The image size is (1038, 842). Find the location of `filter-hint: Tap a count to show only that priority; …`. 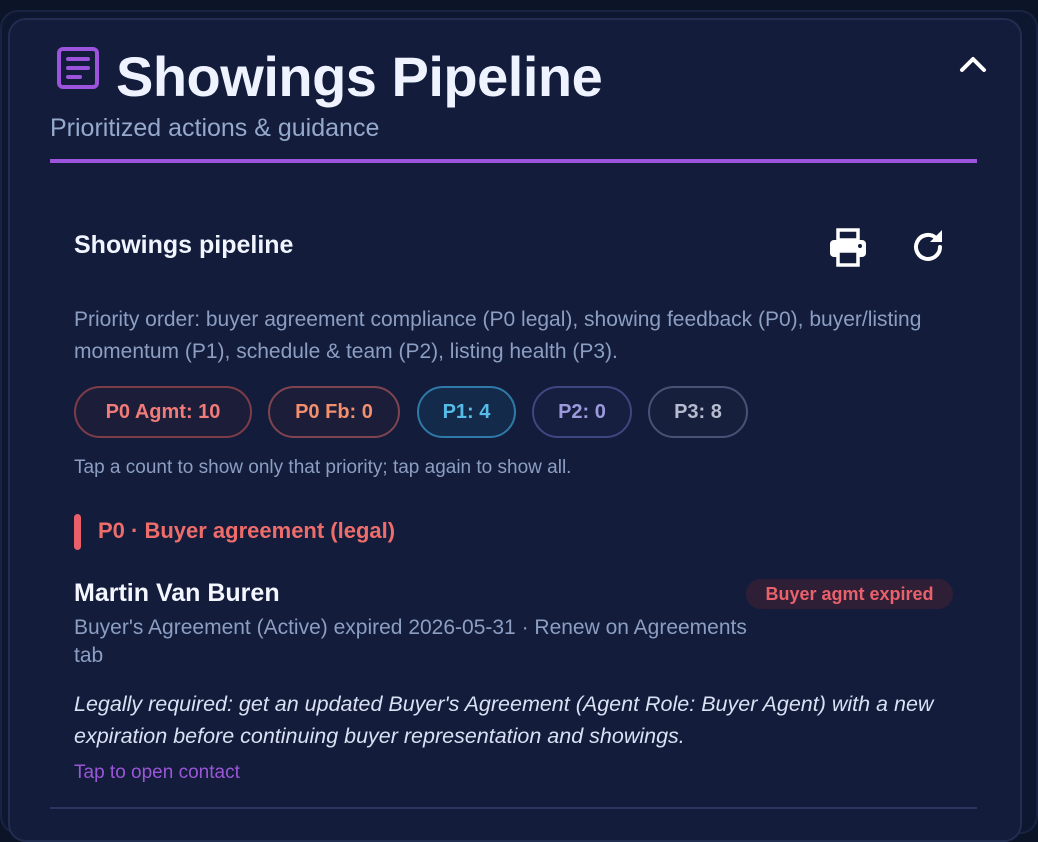

filter-hint: Tap a count to show only that priority; … is located at coordinates (323, 467).